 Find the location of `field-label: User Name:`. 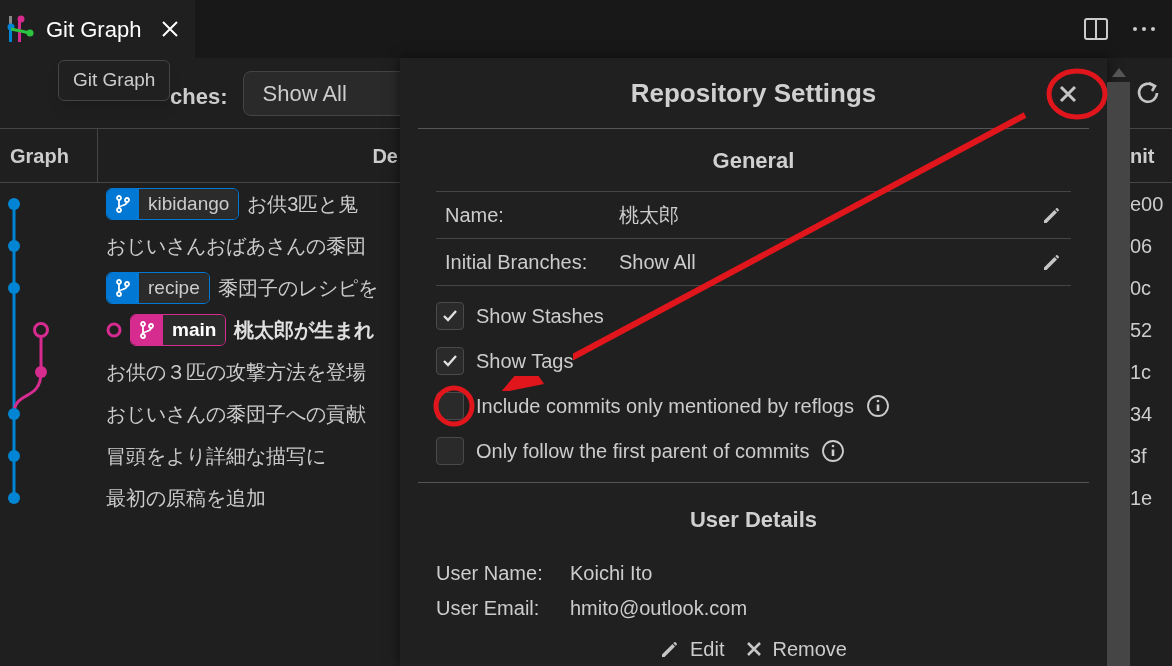

field-label: User Name: is located at coordinates (490, 573).